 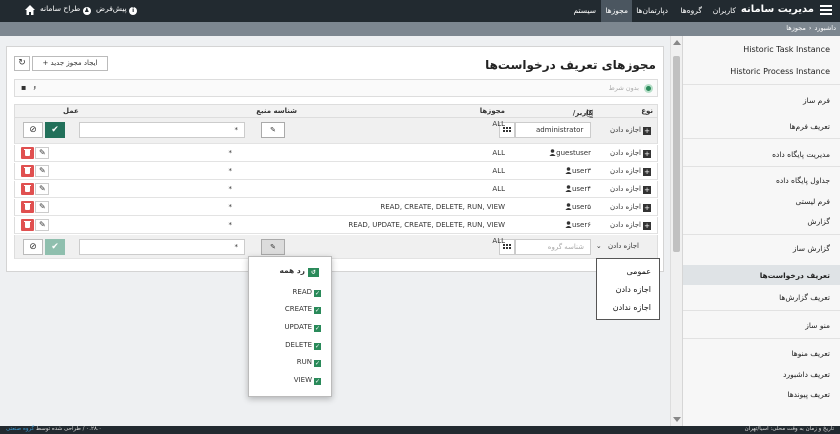 I want to click on sidebar-item-historic-task: Historic Task Instance, so click(x=786, y=49).